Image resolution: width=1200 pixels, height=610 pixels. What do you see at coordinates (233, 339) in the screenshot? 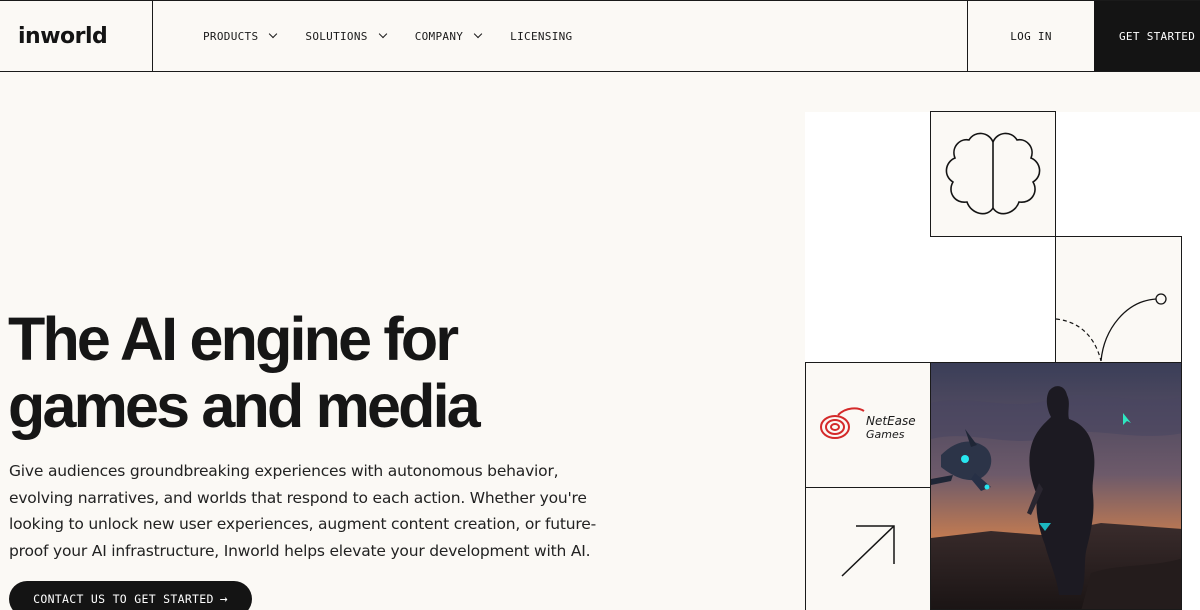
I see `hero-headline-line1: The AI engine for` at bounding box center [233, 339].